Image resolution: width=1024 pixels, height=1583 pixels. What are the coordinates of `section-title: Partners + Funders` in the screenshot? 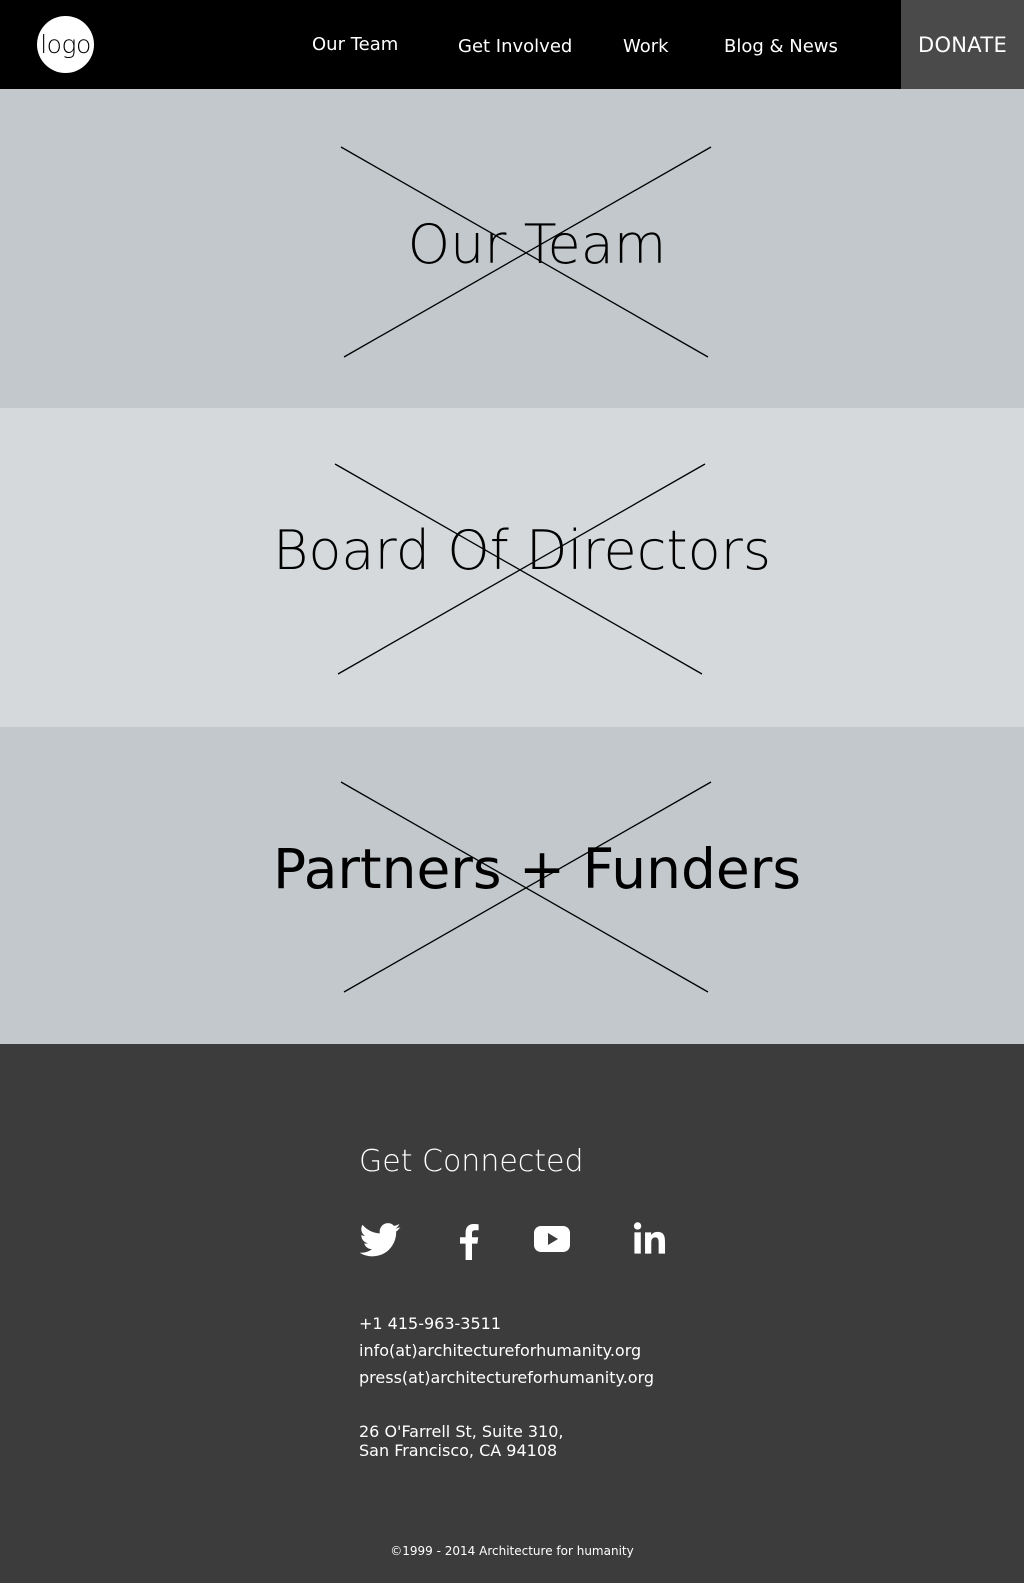 It's located at (537, 869).